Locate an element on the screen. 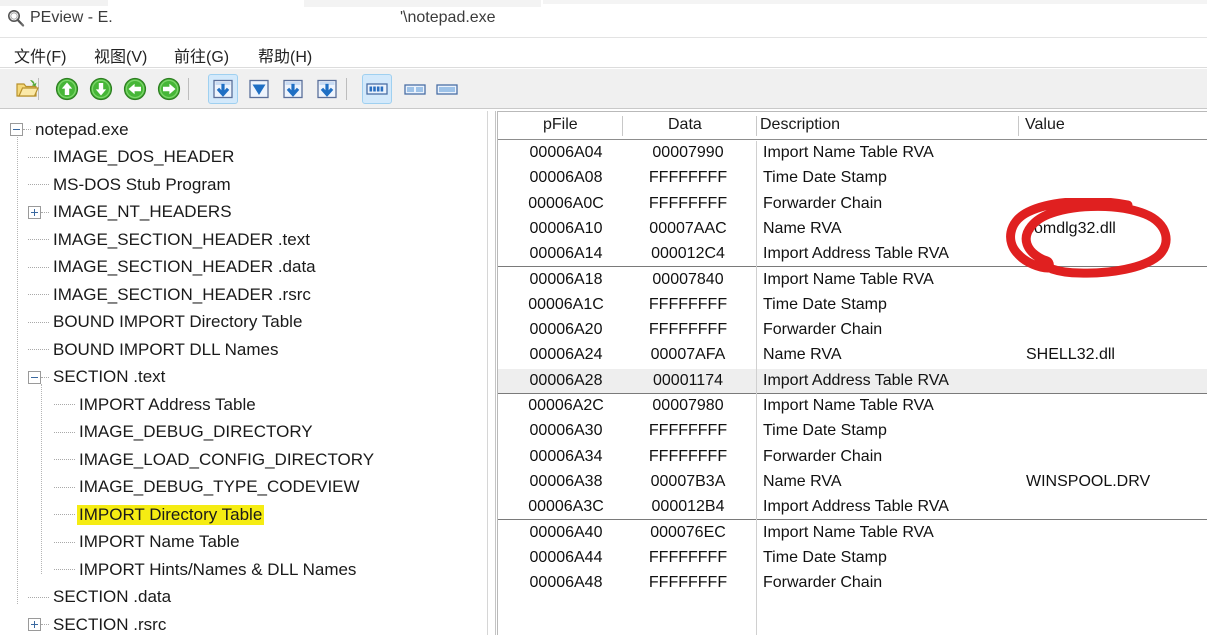 This screenshot has width=1207, height=635. tree-node: IMPORT Name Table is located at coordinates (148, 542).